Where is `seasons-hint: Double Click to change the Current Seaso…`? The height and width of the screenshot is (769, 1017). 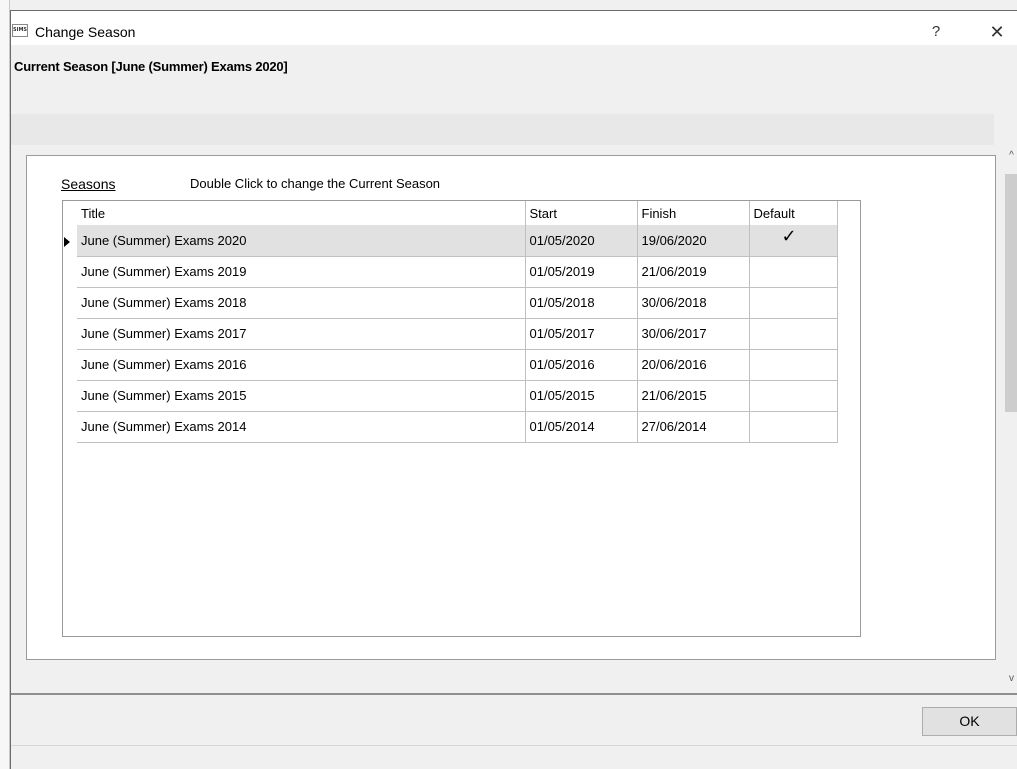
seasons-hint: Double Click to change the Current Seaso… is located at coordinates (315, 183).